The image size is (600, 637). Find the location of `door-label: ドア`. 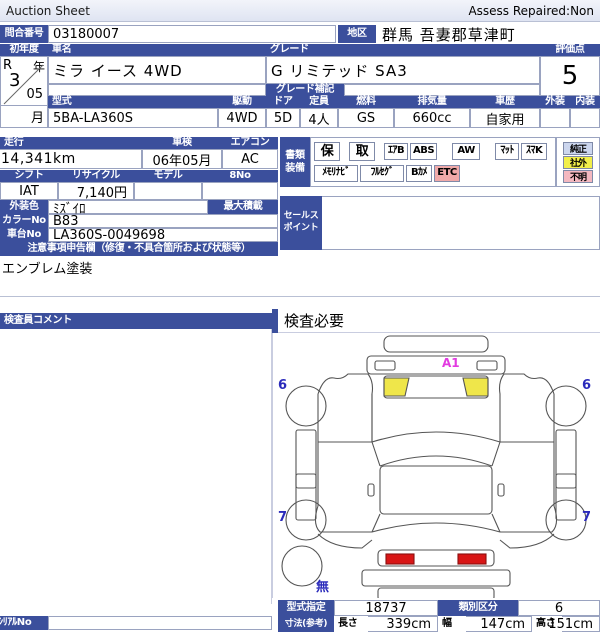

door-label: ドア is located at coordinates (283, 102).